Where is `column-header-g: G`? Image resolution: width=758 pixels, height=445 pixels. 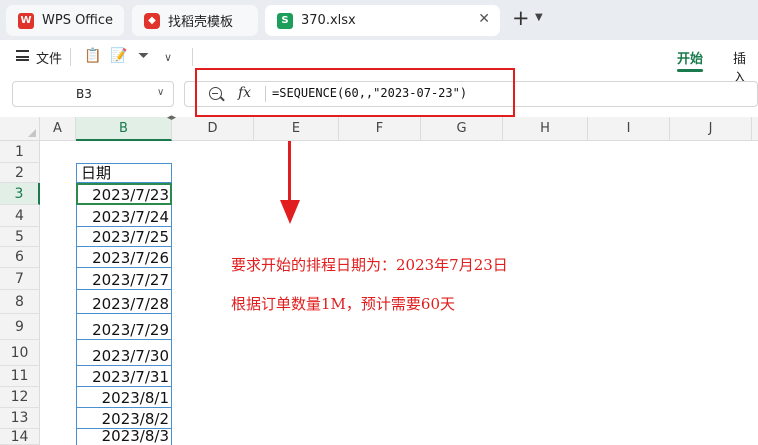
column-header-g: G is located at coordinates (462, 129).